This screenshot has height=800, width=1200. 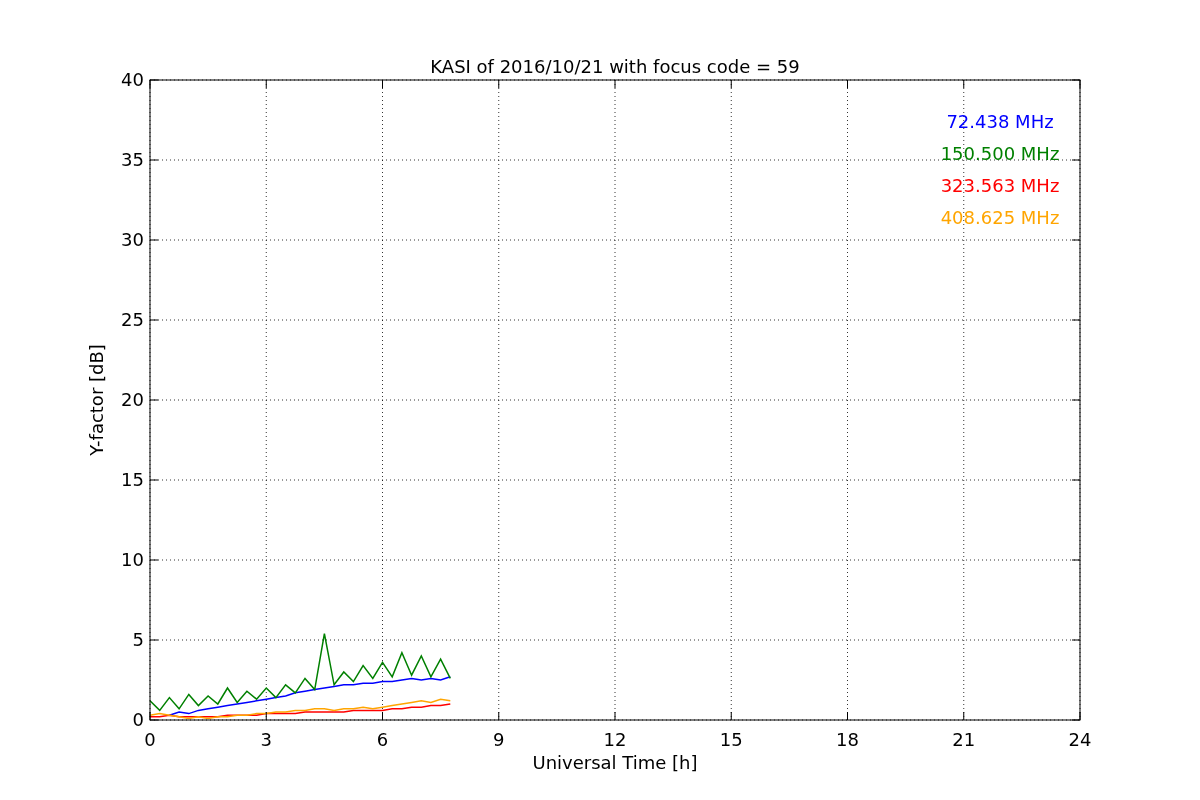 I want to click on chart-title: KASI of 2016/10/21 with focus code = 59, so click(x=615, y=66).